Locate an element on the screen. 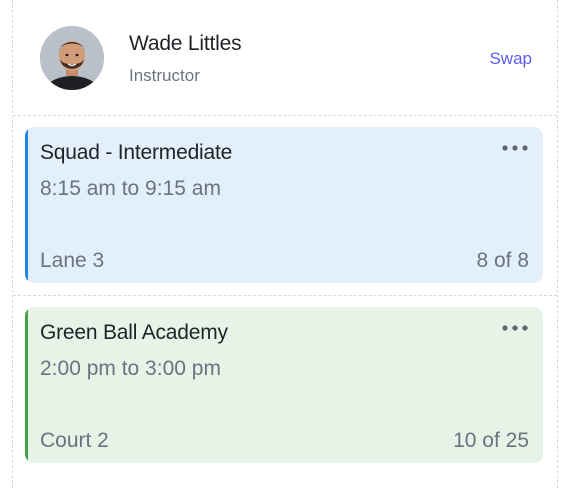 The height and width of the screenshot is (488, 572). session-location: Court 2 is located at coordinates (74, 440).